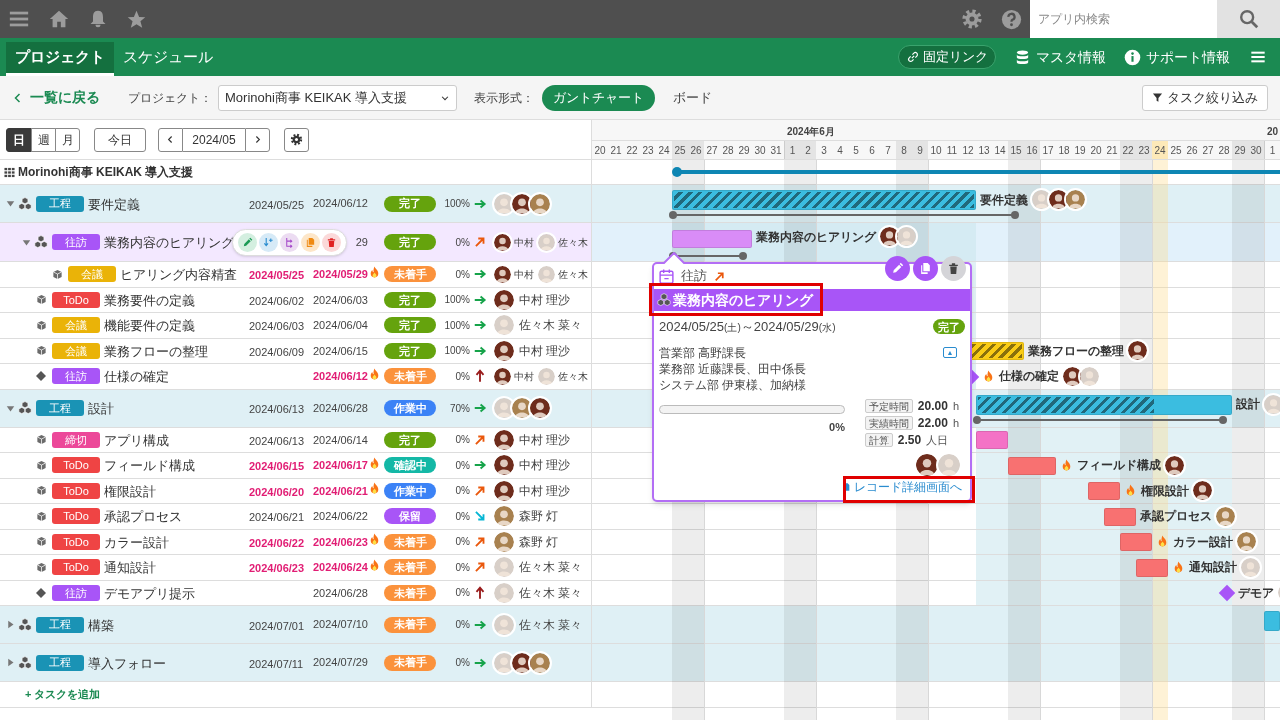  What do you see at coordinates (214, 139) in the screenshot?
I see `period-field: 2024/05` at bounding box center [214, 139].